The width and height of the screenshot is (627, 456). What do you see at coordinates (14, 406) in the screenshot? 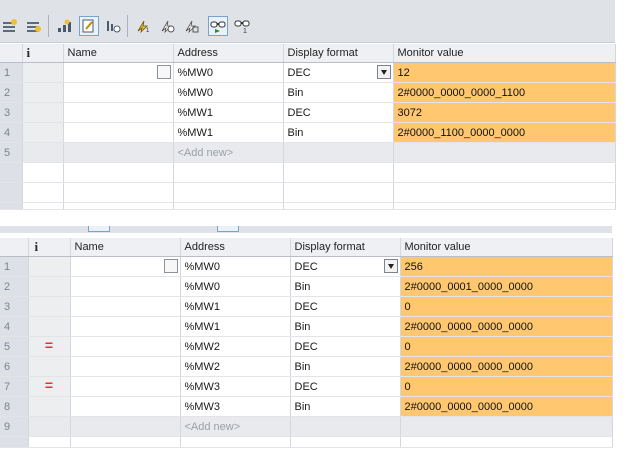
I see `row-number: 8` at bounding box center [14, 406].